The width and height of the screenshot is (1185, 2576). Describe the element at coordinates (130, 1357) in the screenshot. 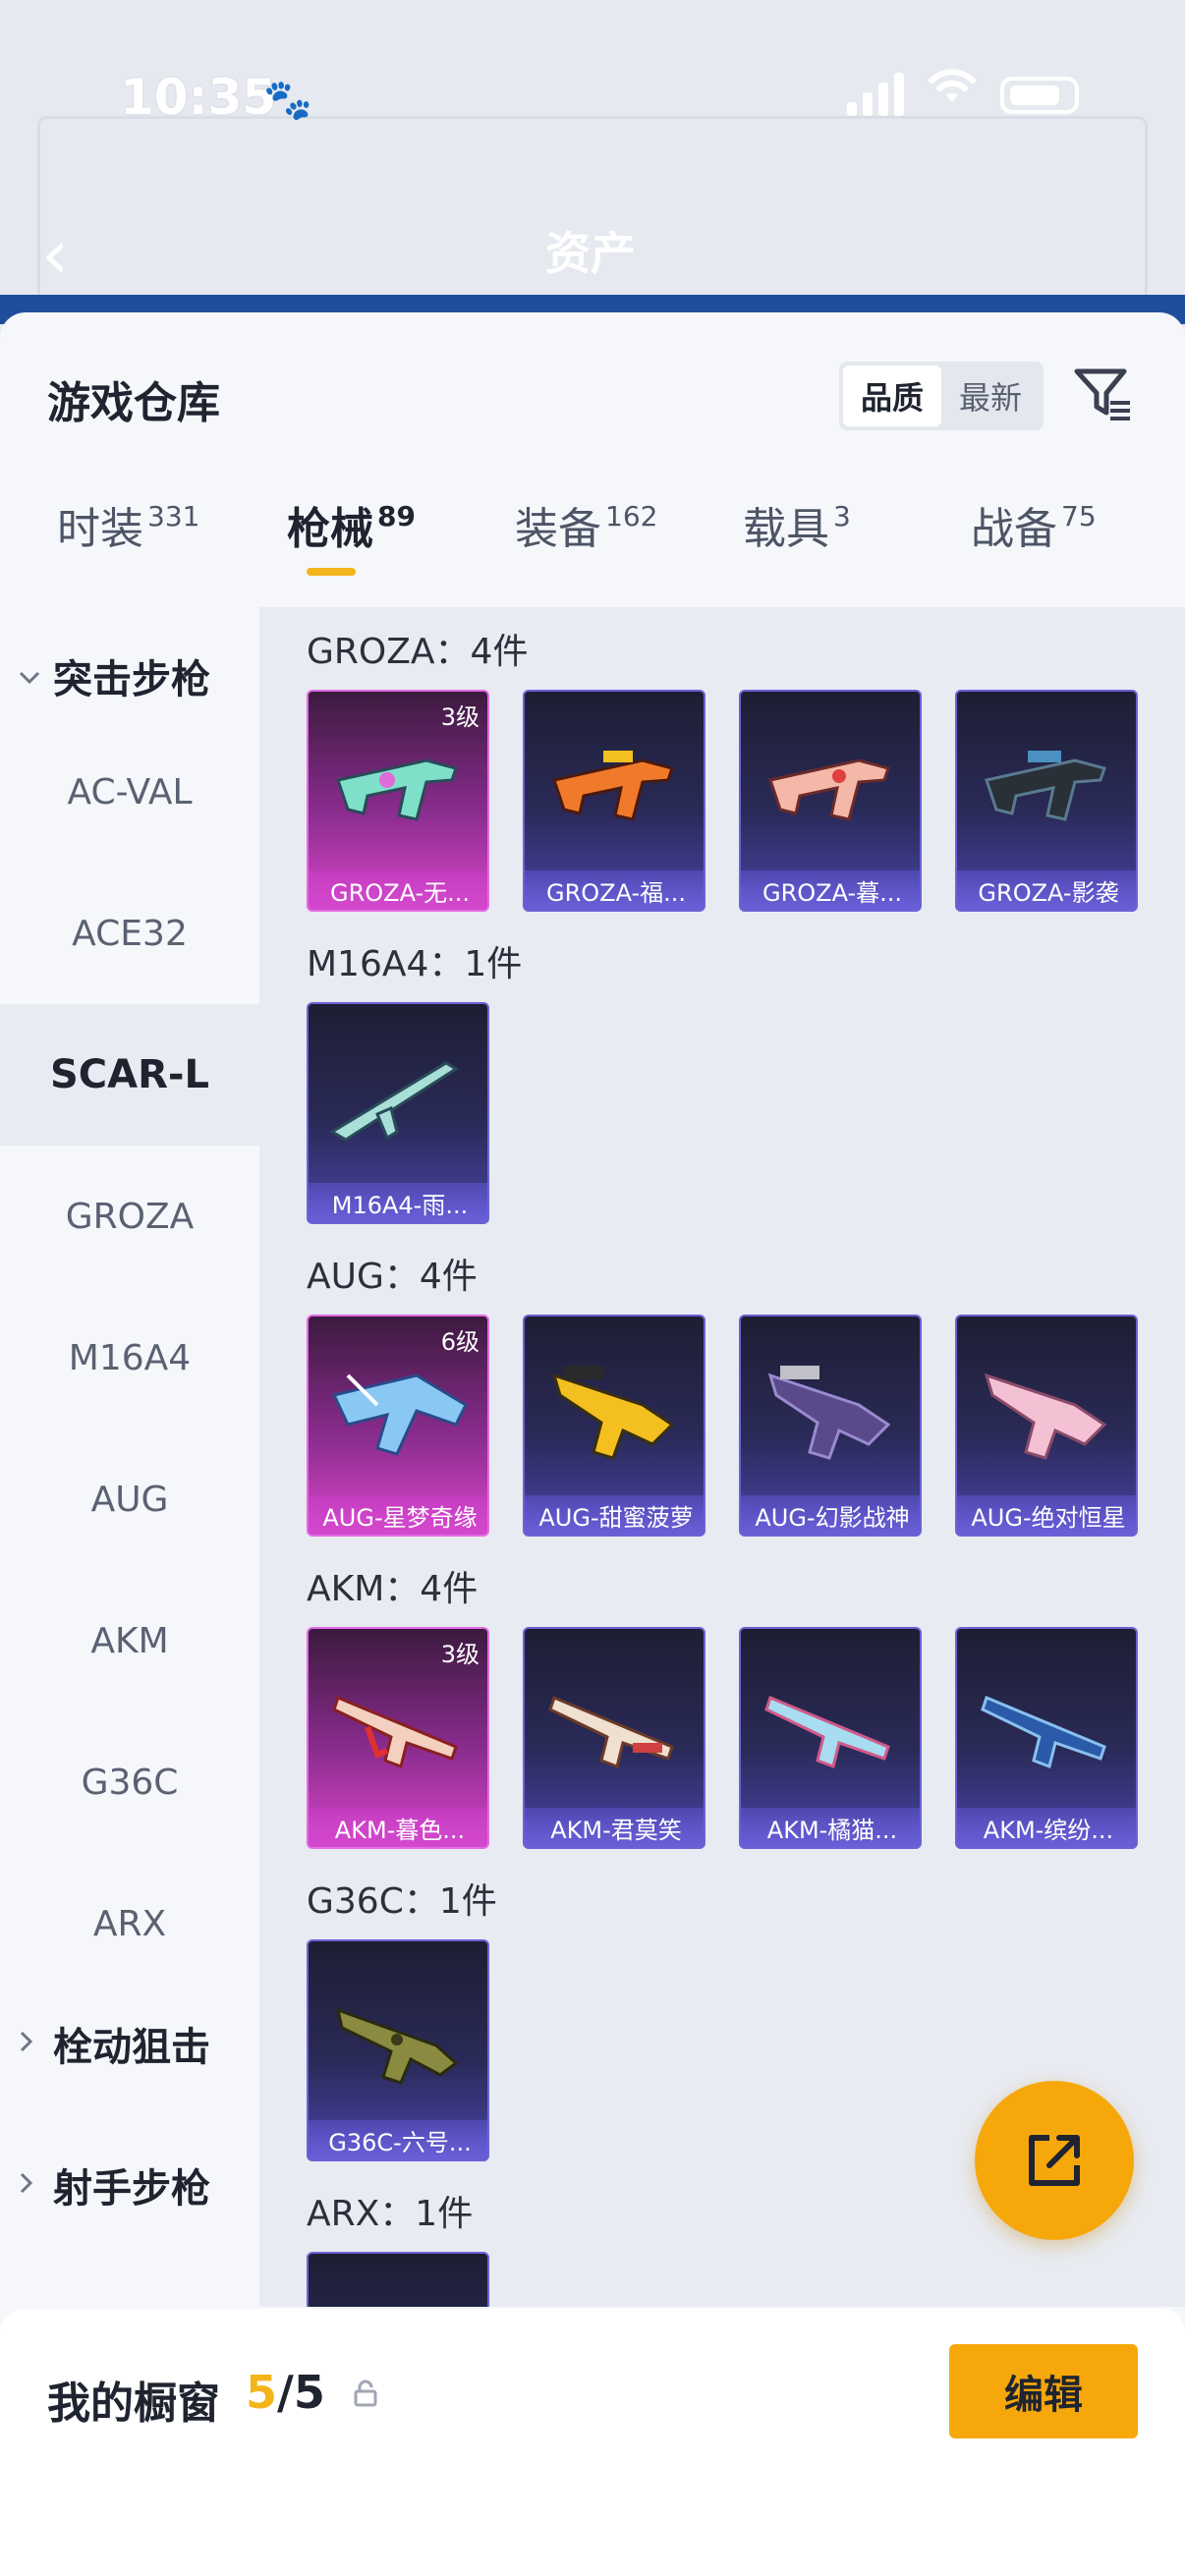

I see `sidebar-item-m16a4: M16A4` at that location.